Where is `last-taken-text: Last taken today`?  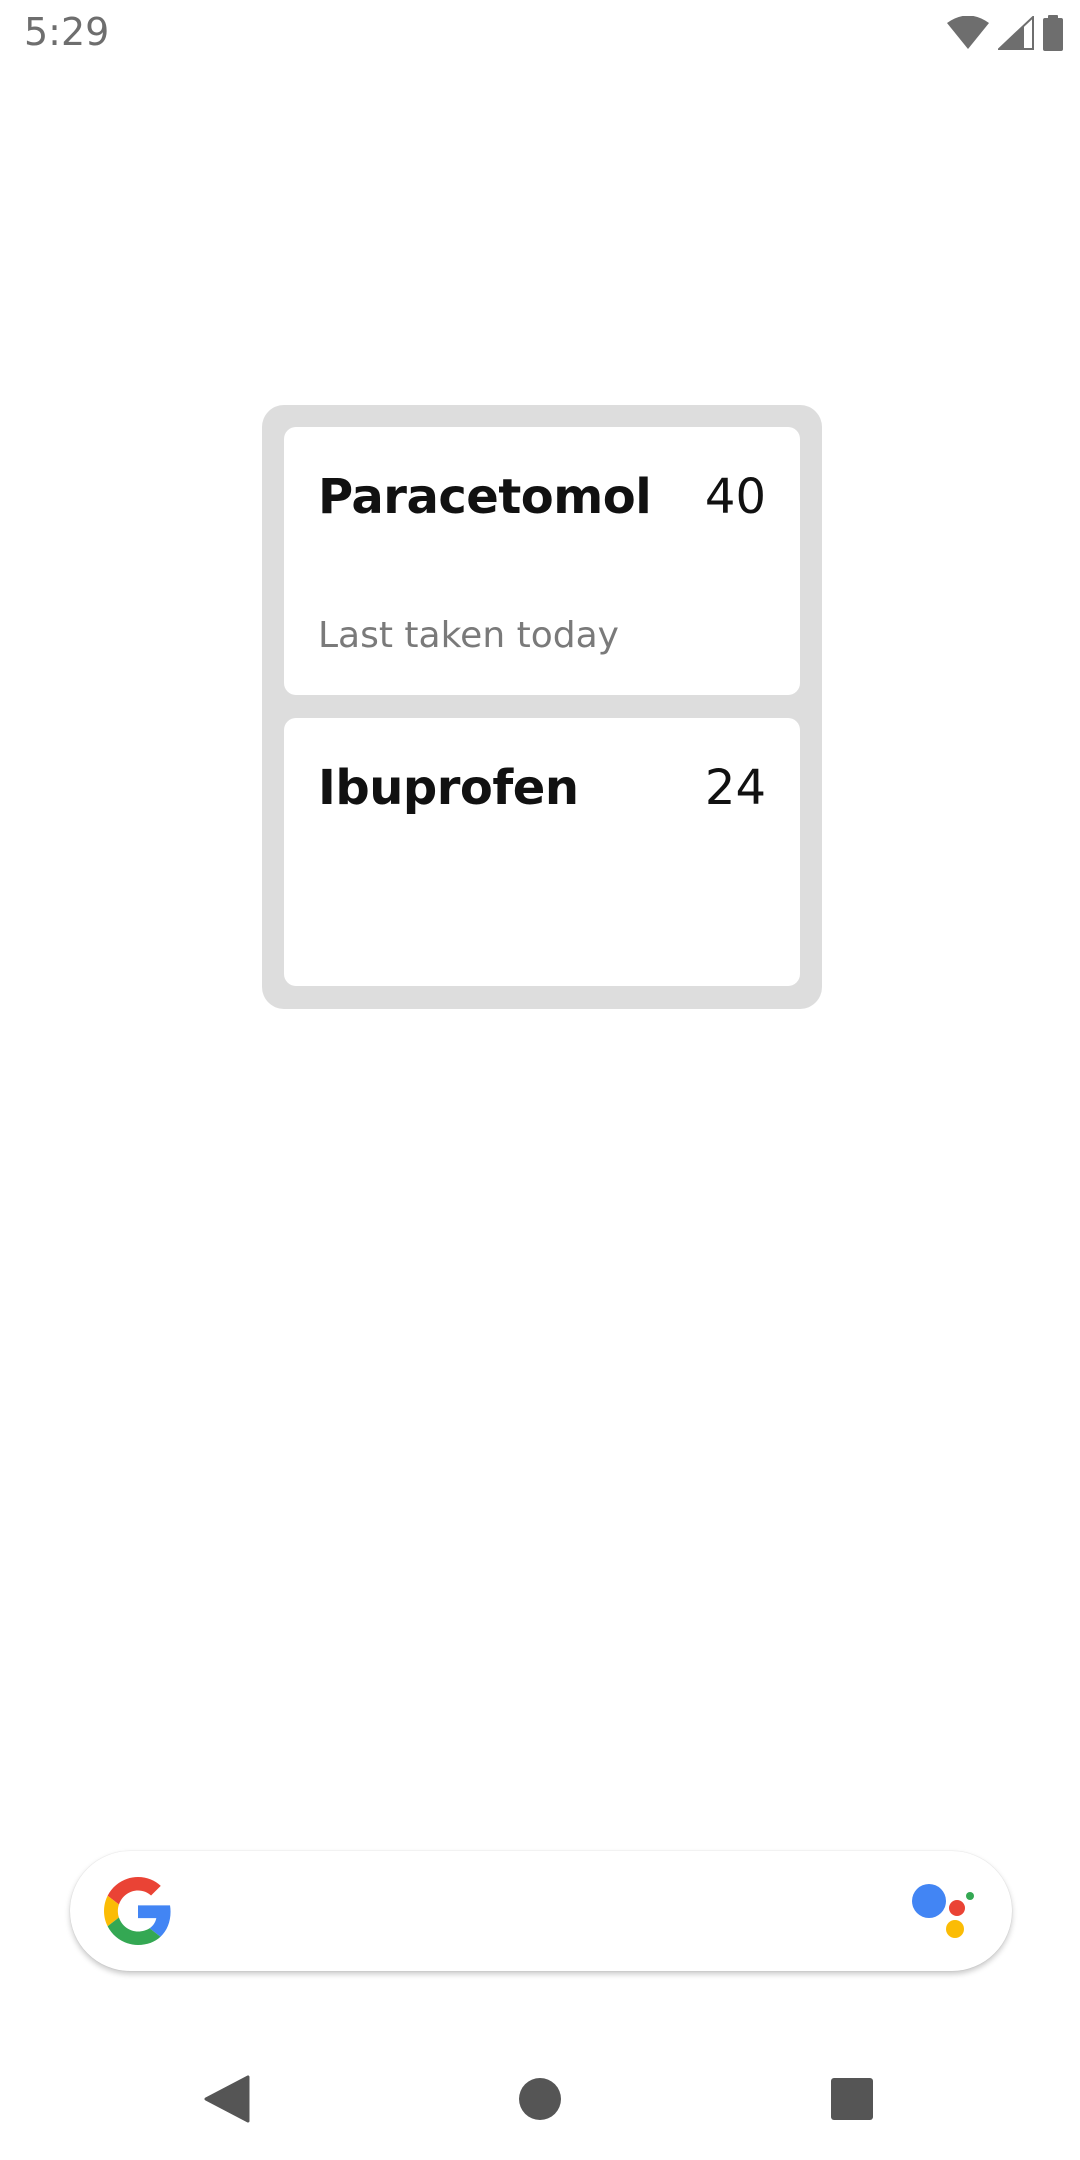 last-taken-text: Last taken today is located at coordinates (468, 635).